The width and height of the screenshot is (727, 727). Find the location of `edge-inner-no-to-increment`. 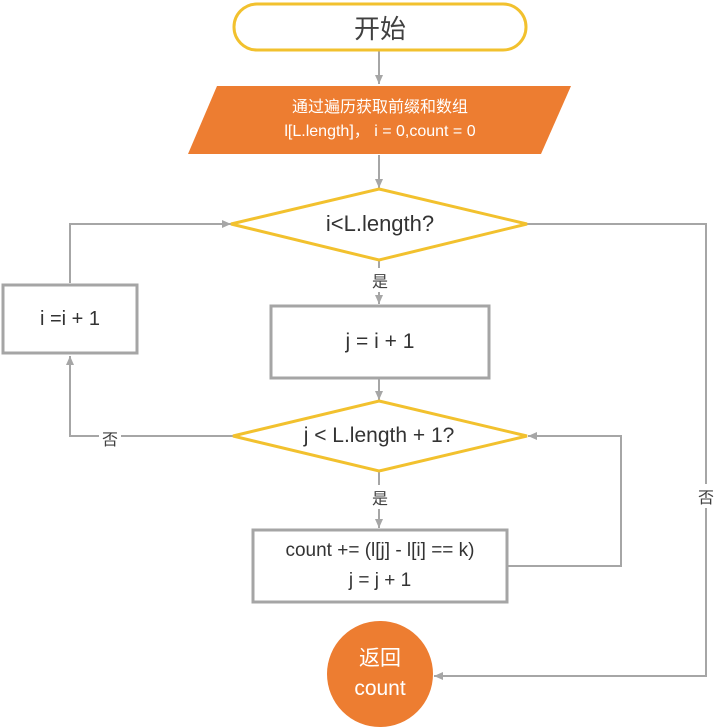

edge-inner-no-to-increment is located at coordinates (149, 396).